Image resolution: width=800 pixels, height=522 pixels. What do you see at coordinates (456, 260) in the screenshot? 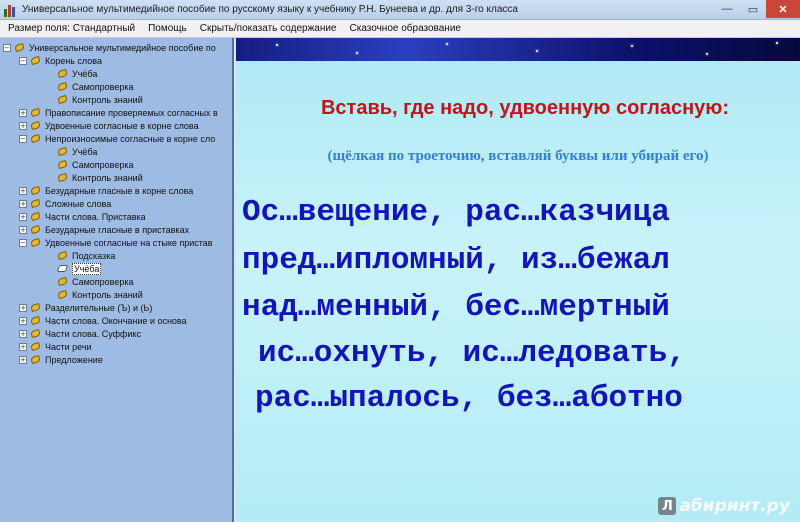
I see `word-line: пред…ипломный, из…бежал` at bounding box center [456, 260].